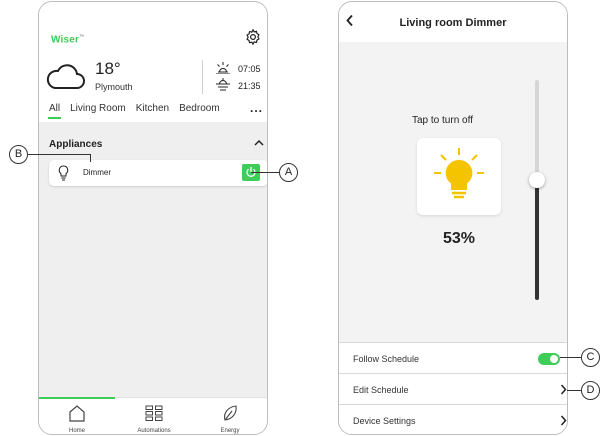 This screenshot has height=436, width=603. Describe the element at coordinates (549, 359) in the screenshot. I see `follow-schedule-toggle` at that location.